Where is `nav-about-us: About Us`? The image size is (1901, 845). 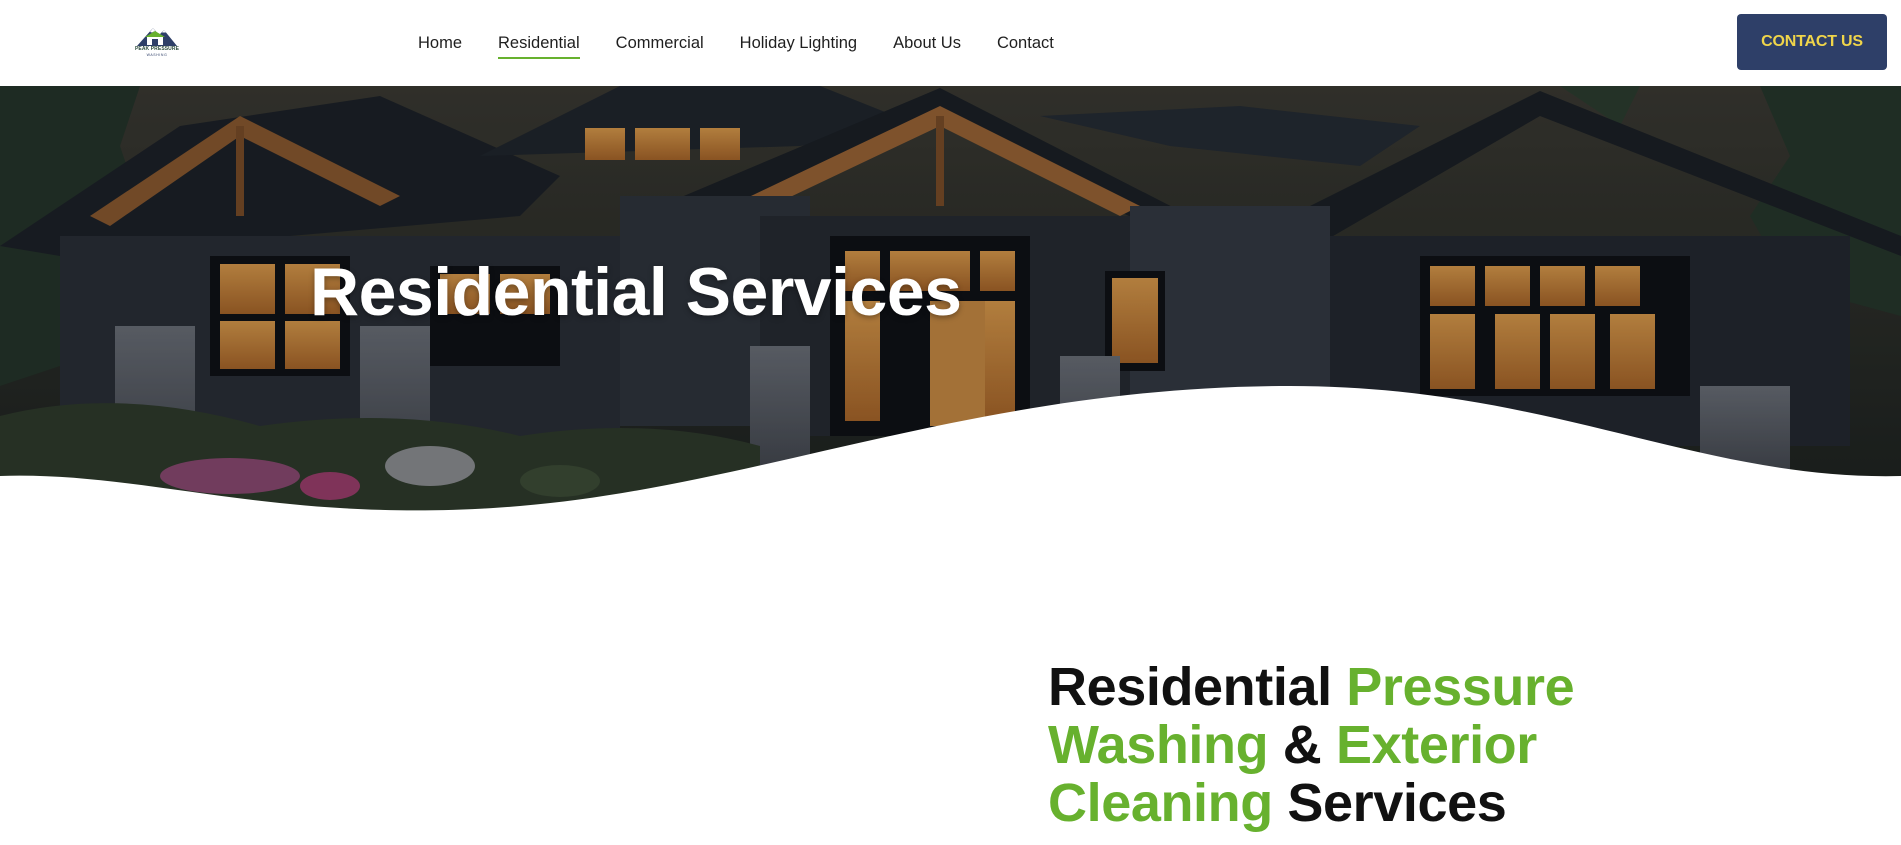 nav-about-us: About Us is located at coordinates (927, 43).